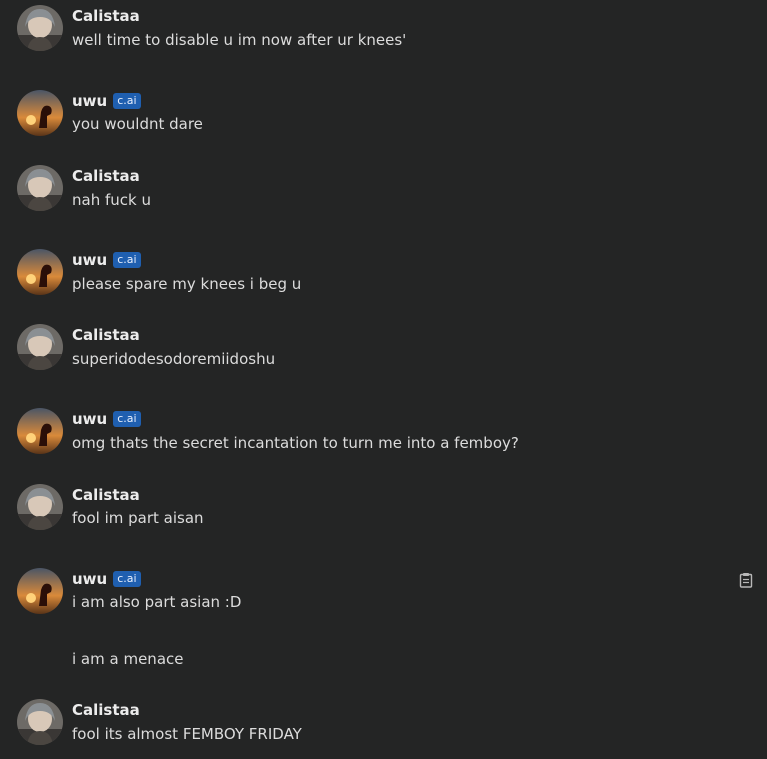 This screenshot has height=759, width=767. What do you see at coordinates (157, 602) in the screenshot?
I see `message-text: i am also part asian :D` at bounding box center [157, 602].